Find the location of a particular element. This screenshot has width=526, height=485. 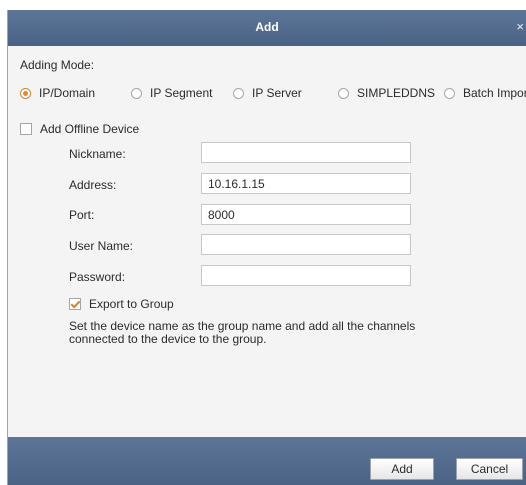

radio-label: Batch Import is located at coordinates (494, 93).